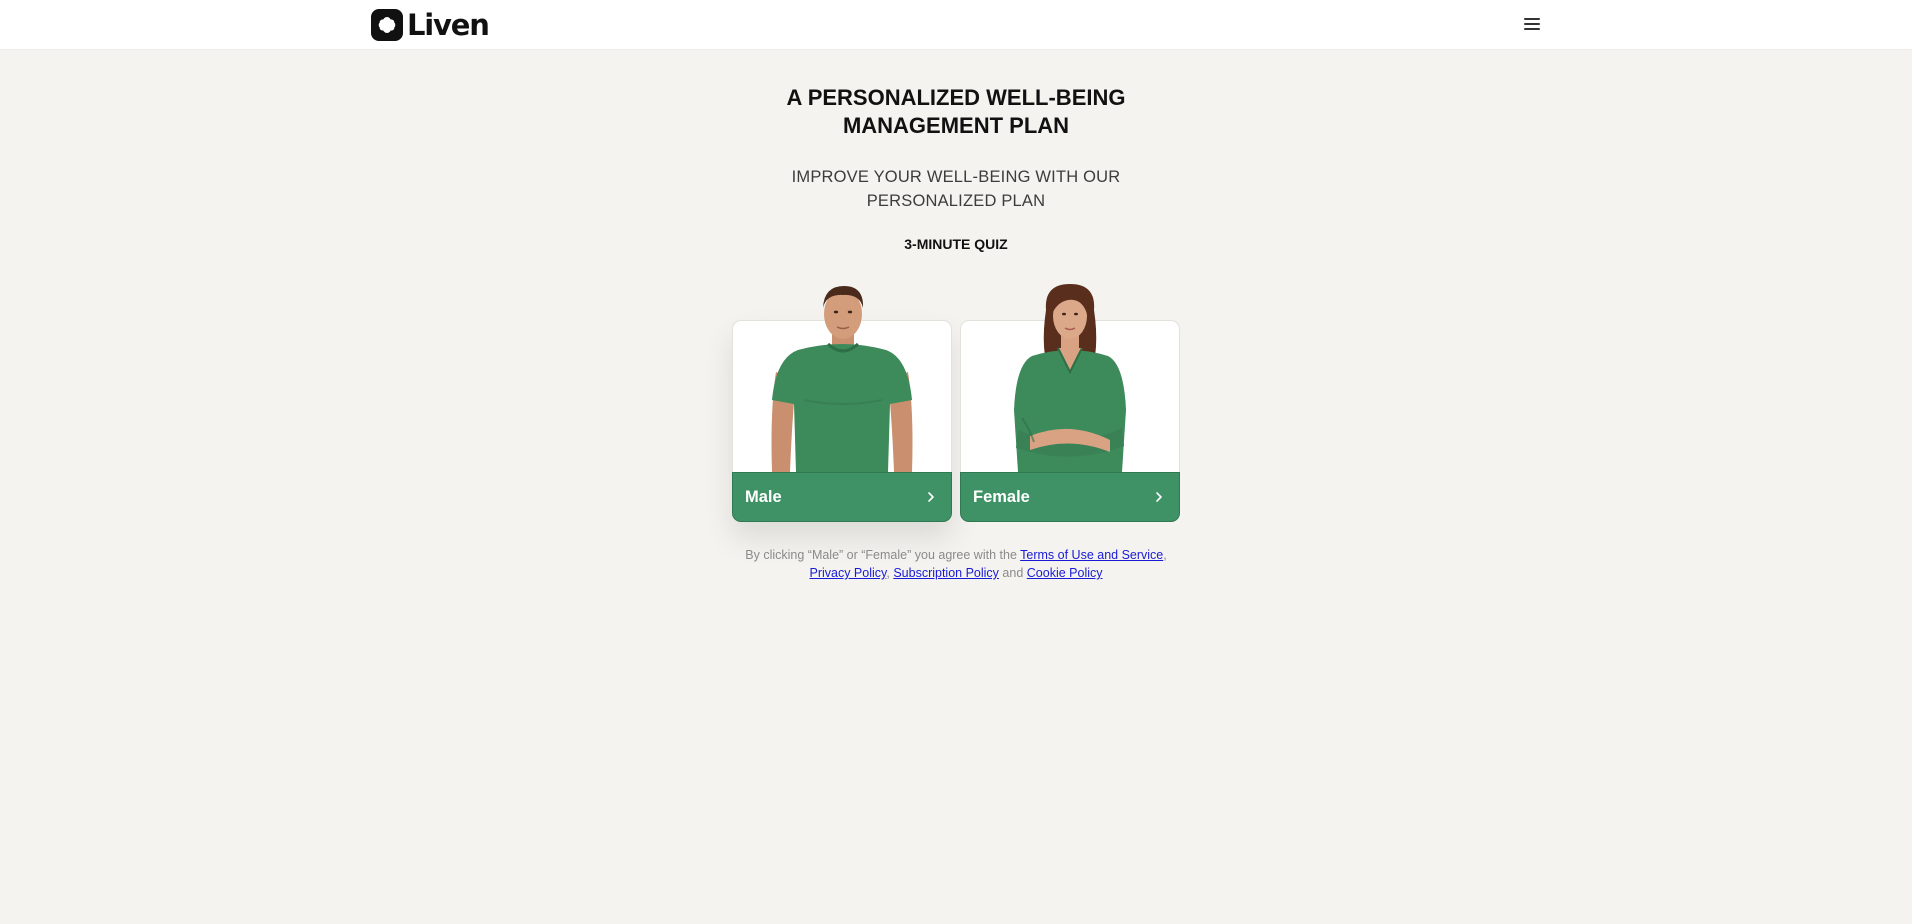  I want to click on terms-link: Terms of Use and Service, so click(1091, 555).